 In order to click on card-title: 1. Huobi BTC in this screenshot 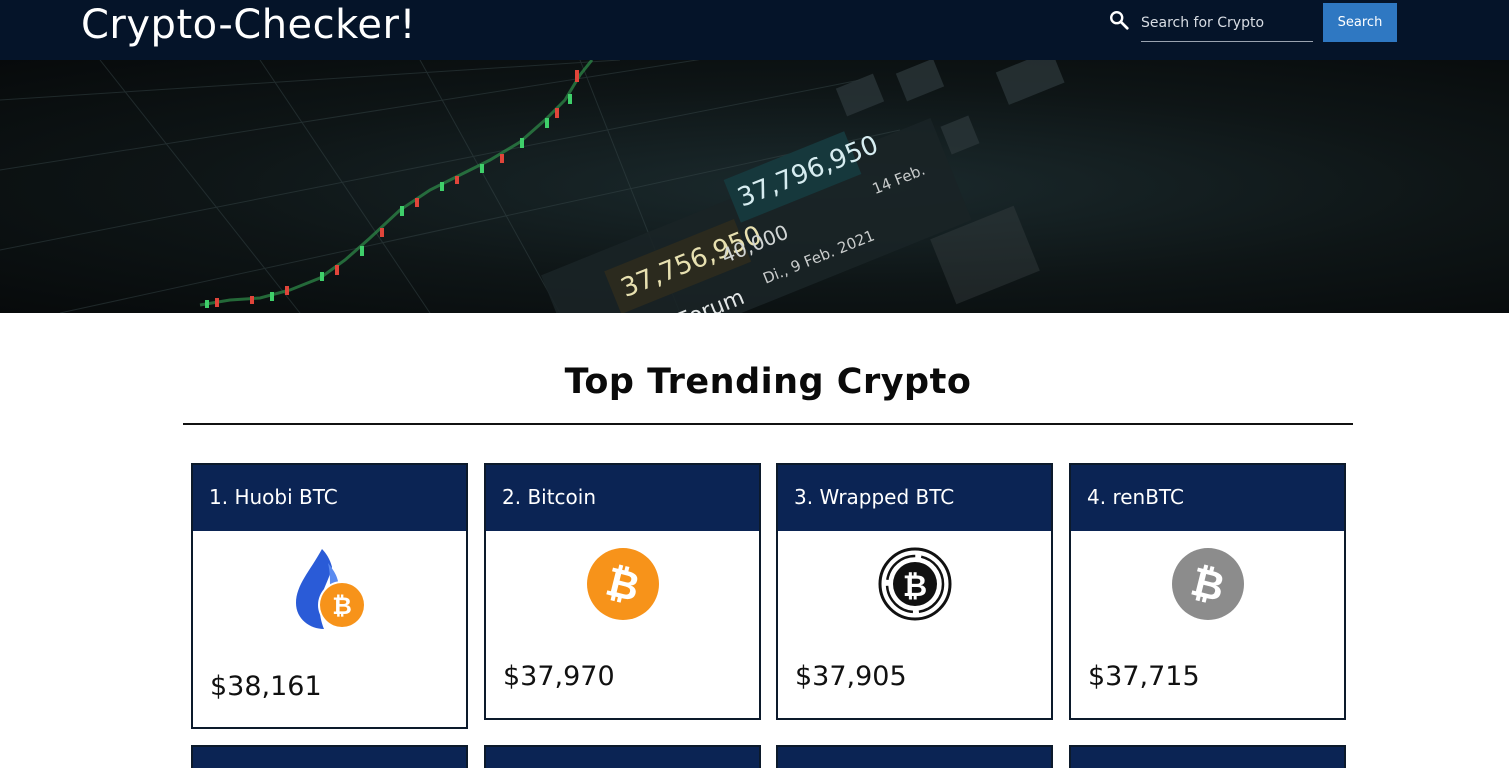, I will do `click(329, 498)`.